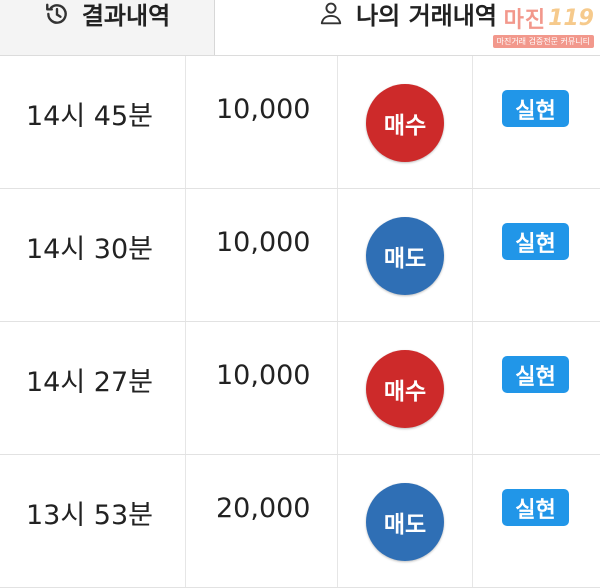 The width and height of the screenshot is (600, 588). What do you see at coordinates (331, 13) in the screenshot?
I see `user-icon` at bounding box center [331, 13].